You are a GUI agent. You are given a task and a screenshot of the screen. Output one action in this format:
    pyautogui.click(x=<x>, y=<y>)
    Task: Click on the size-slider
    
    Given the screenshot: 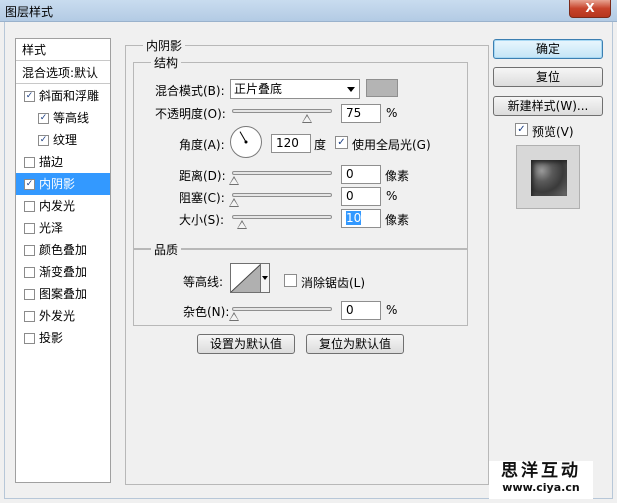 What is the action you would take?
    pyautogui.click(x=282, y=217)
    